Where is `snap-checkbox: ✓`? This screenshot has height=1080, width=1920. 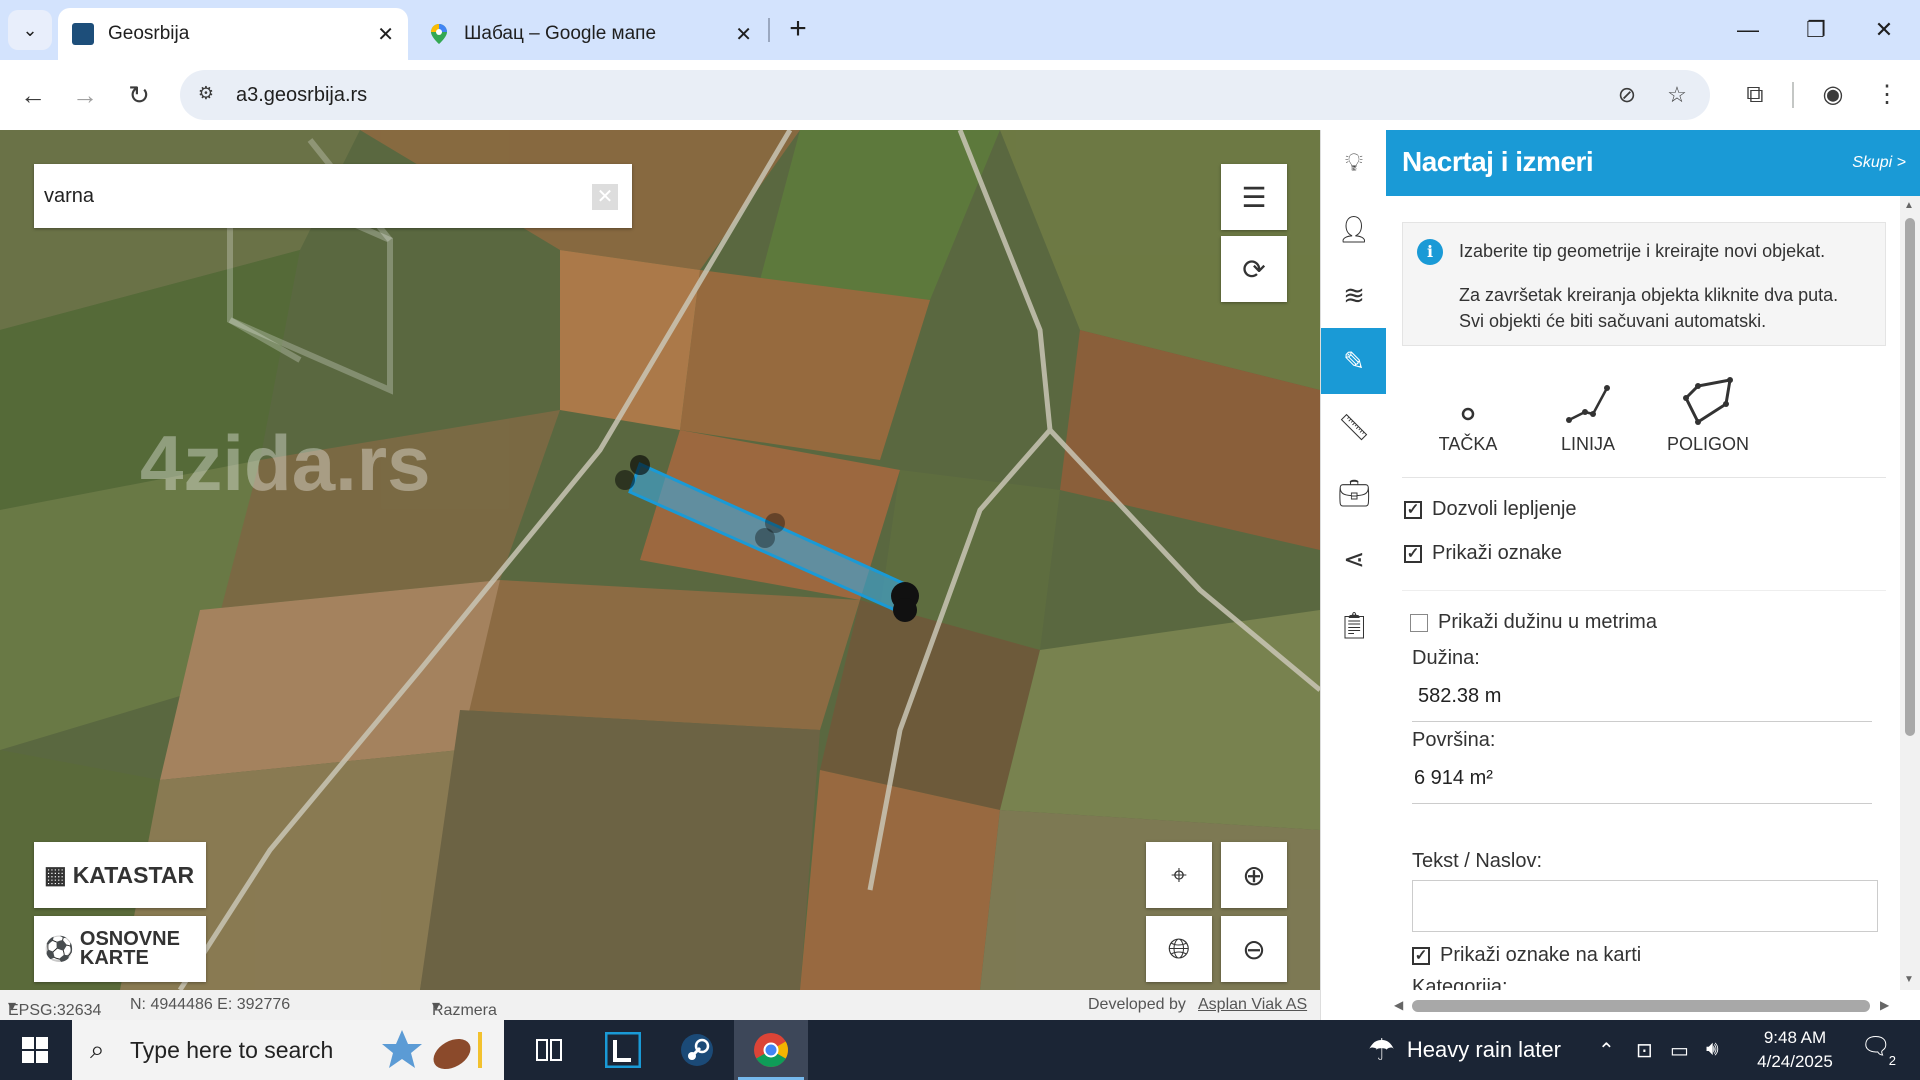
snap-checkbox: ✓ is located at coordinates (1413, 509).